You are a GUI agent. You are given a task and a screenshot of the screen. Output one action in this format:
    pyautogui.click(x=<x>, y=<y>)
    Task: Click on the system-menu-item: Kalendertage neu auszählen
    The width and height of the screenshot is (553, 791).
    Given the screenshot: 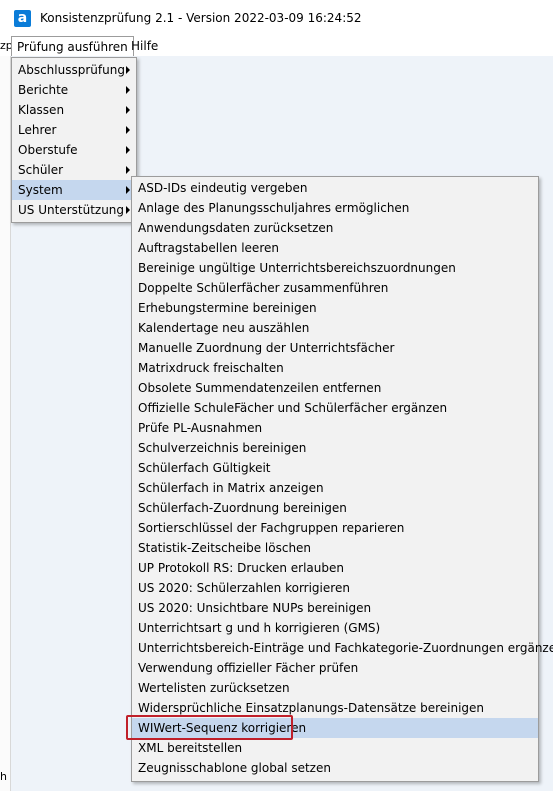 What is the action you would take?
    pyautogui.click(x=335, y=328)
    